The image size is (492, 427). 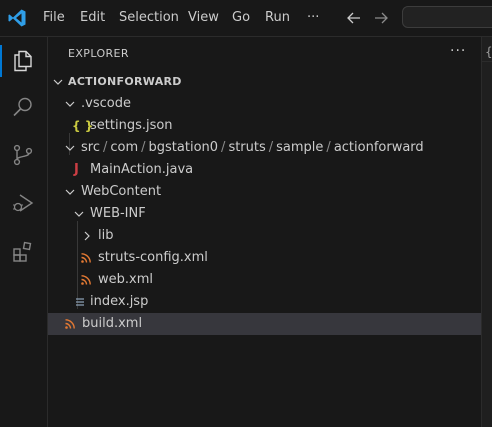 What do you see at coordinates (1, 61) in the screenshot?
I see `active-indicator` at bounding box center [1, 61].